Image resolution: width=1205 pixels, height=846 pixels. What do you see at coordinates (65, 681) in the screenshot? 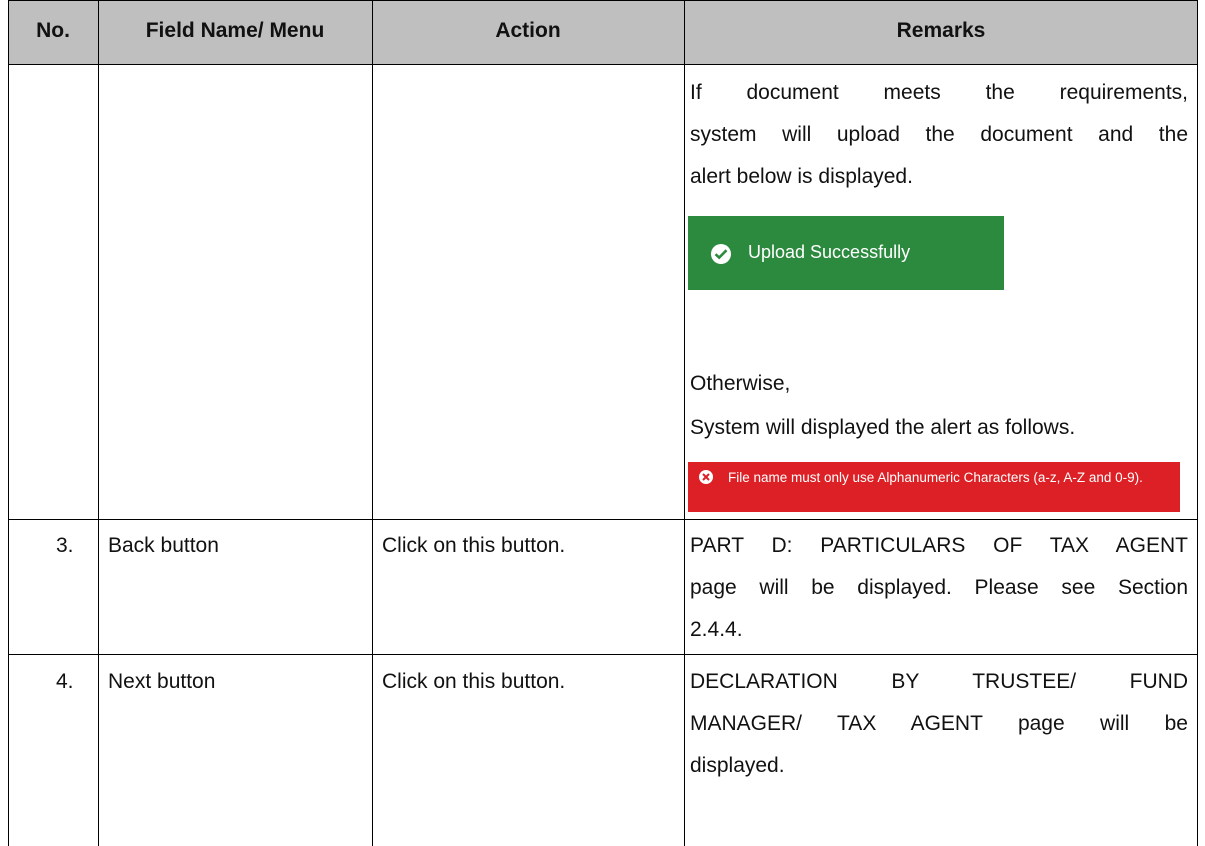
I see `row4-no: 4.` at bounding box center [65, 681].